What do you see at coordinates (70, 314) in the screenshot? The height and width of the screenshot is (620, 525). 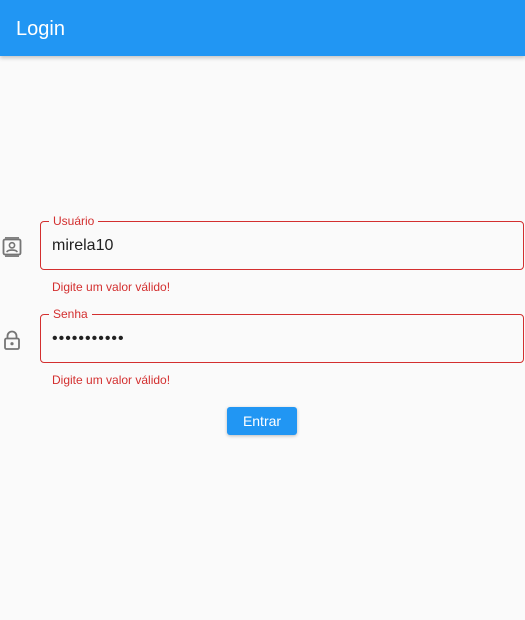 I see `password-label: Senha` at bounding box center [70, 314].